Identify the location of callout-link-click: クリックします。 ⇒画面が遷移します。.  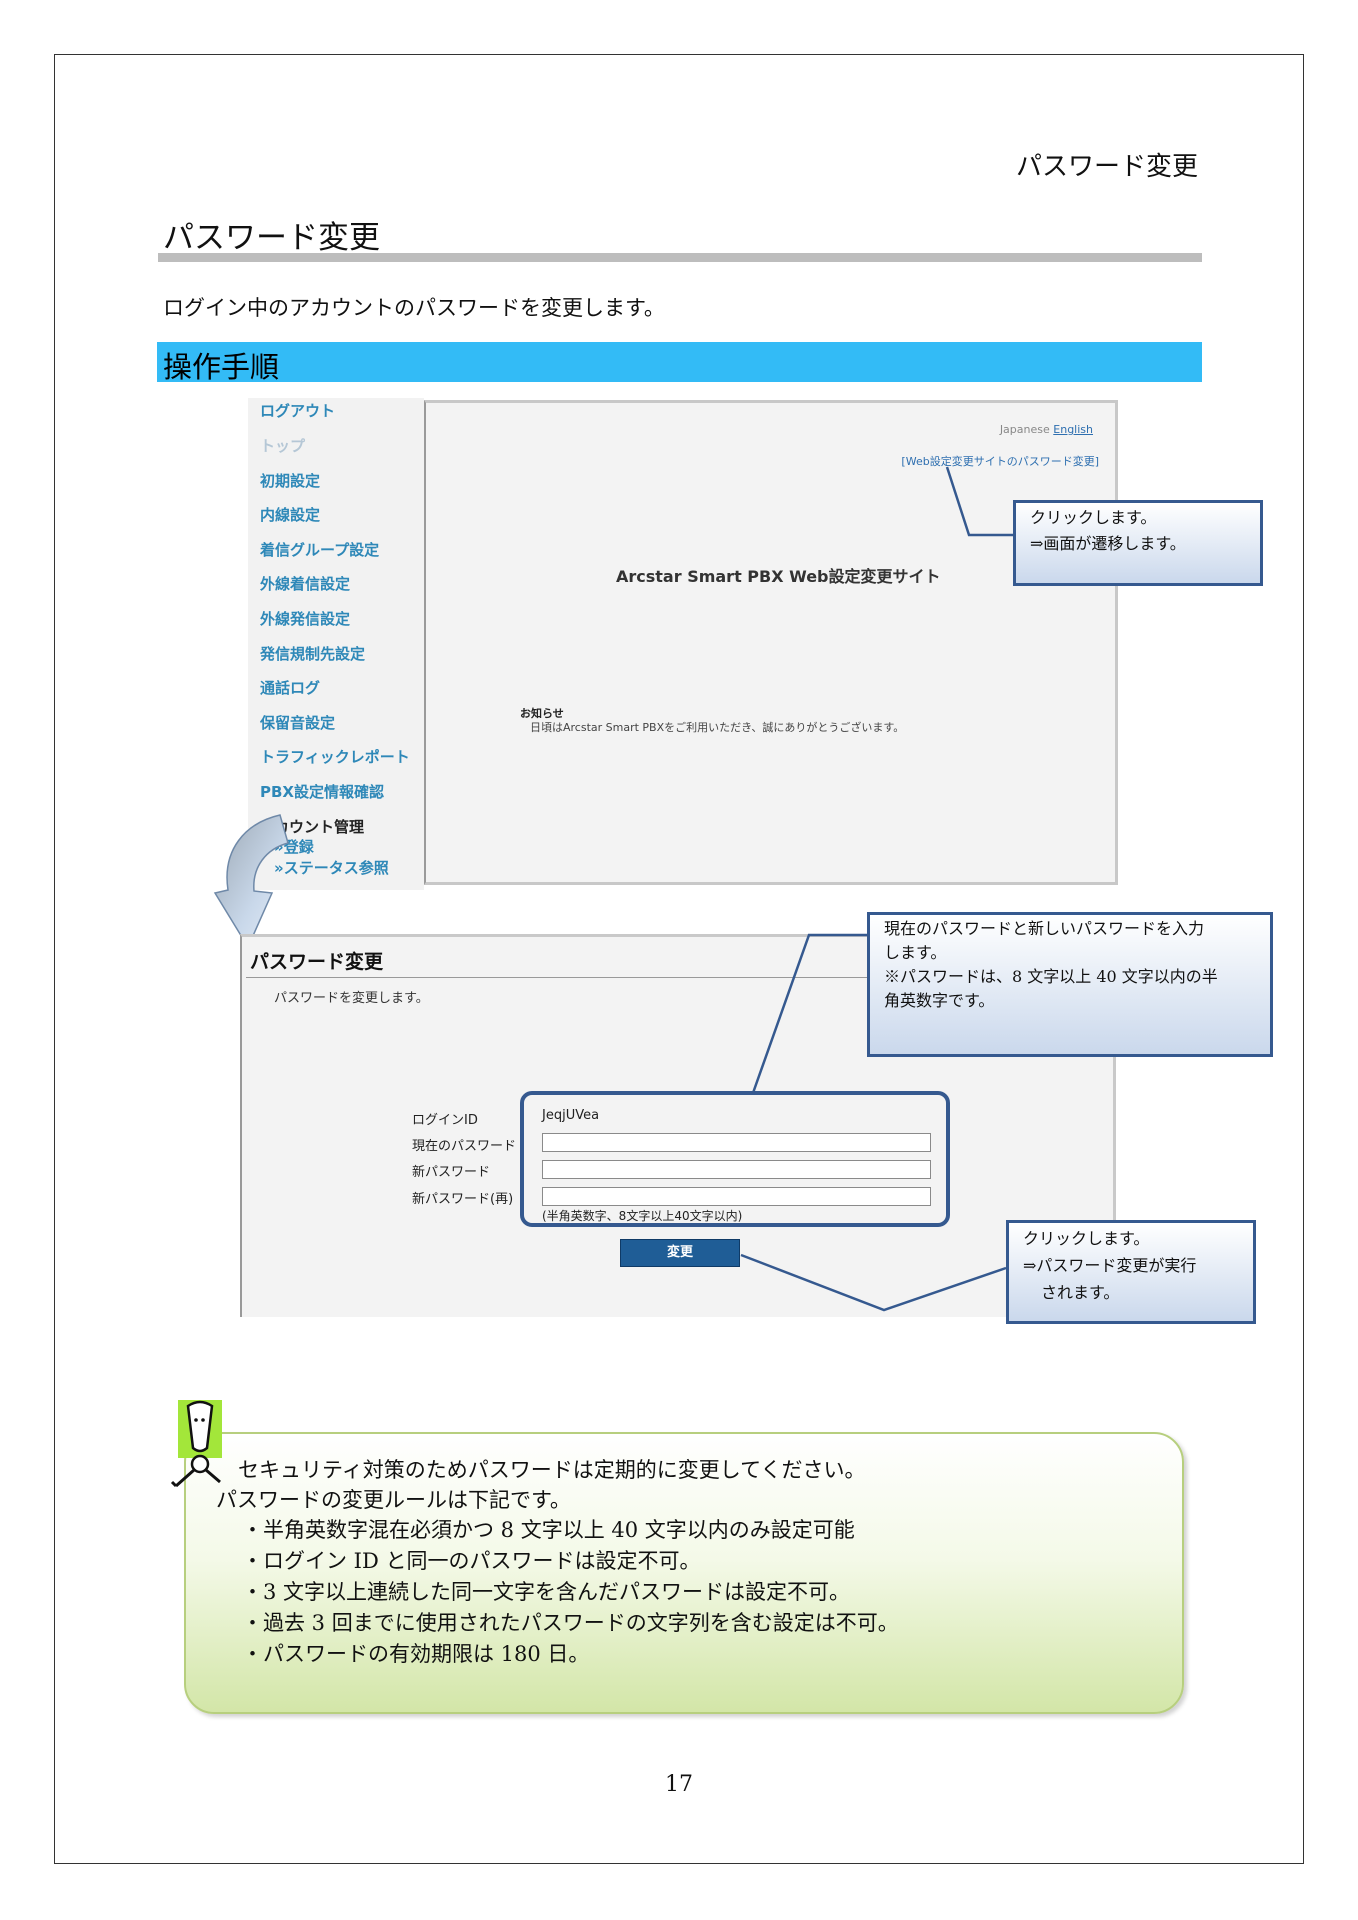
(1138, 543).